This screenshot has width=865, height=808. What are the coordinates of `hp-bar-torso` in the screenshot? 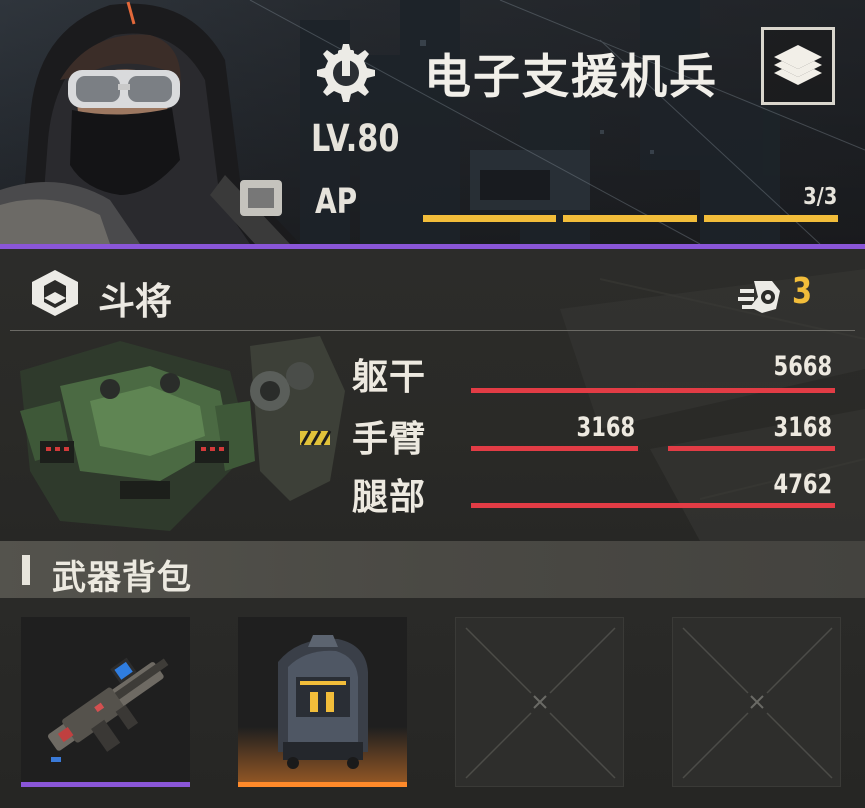 It's located at (653, 390).